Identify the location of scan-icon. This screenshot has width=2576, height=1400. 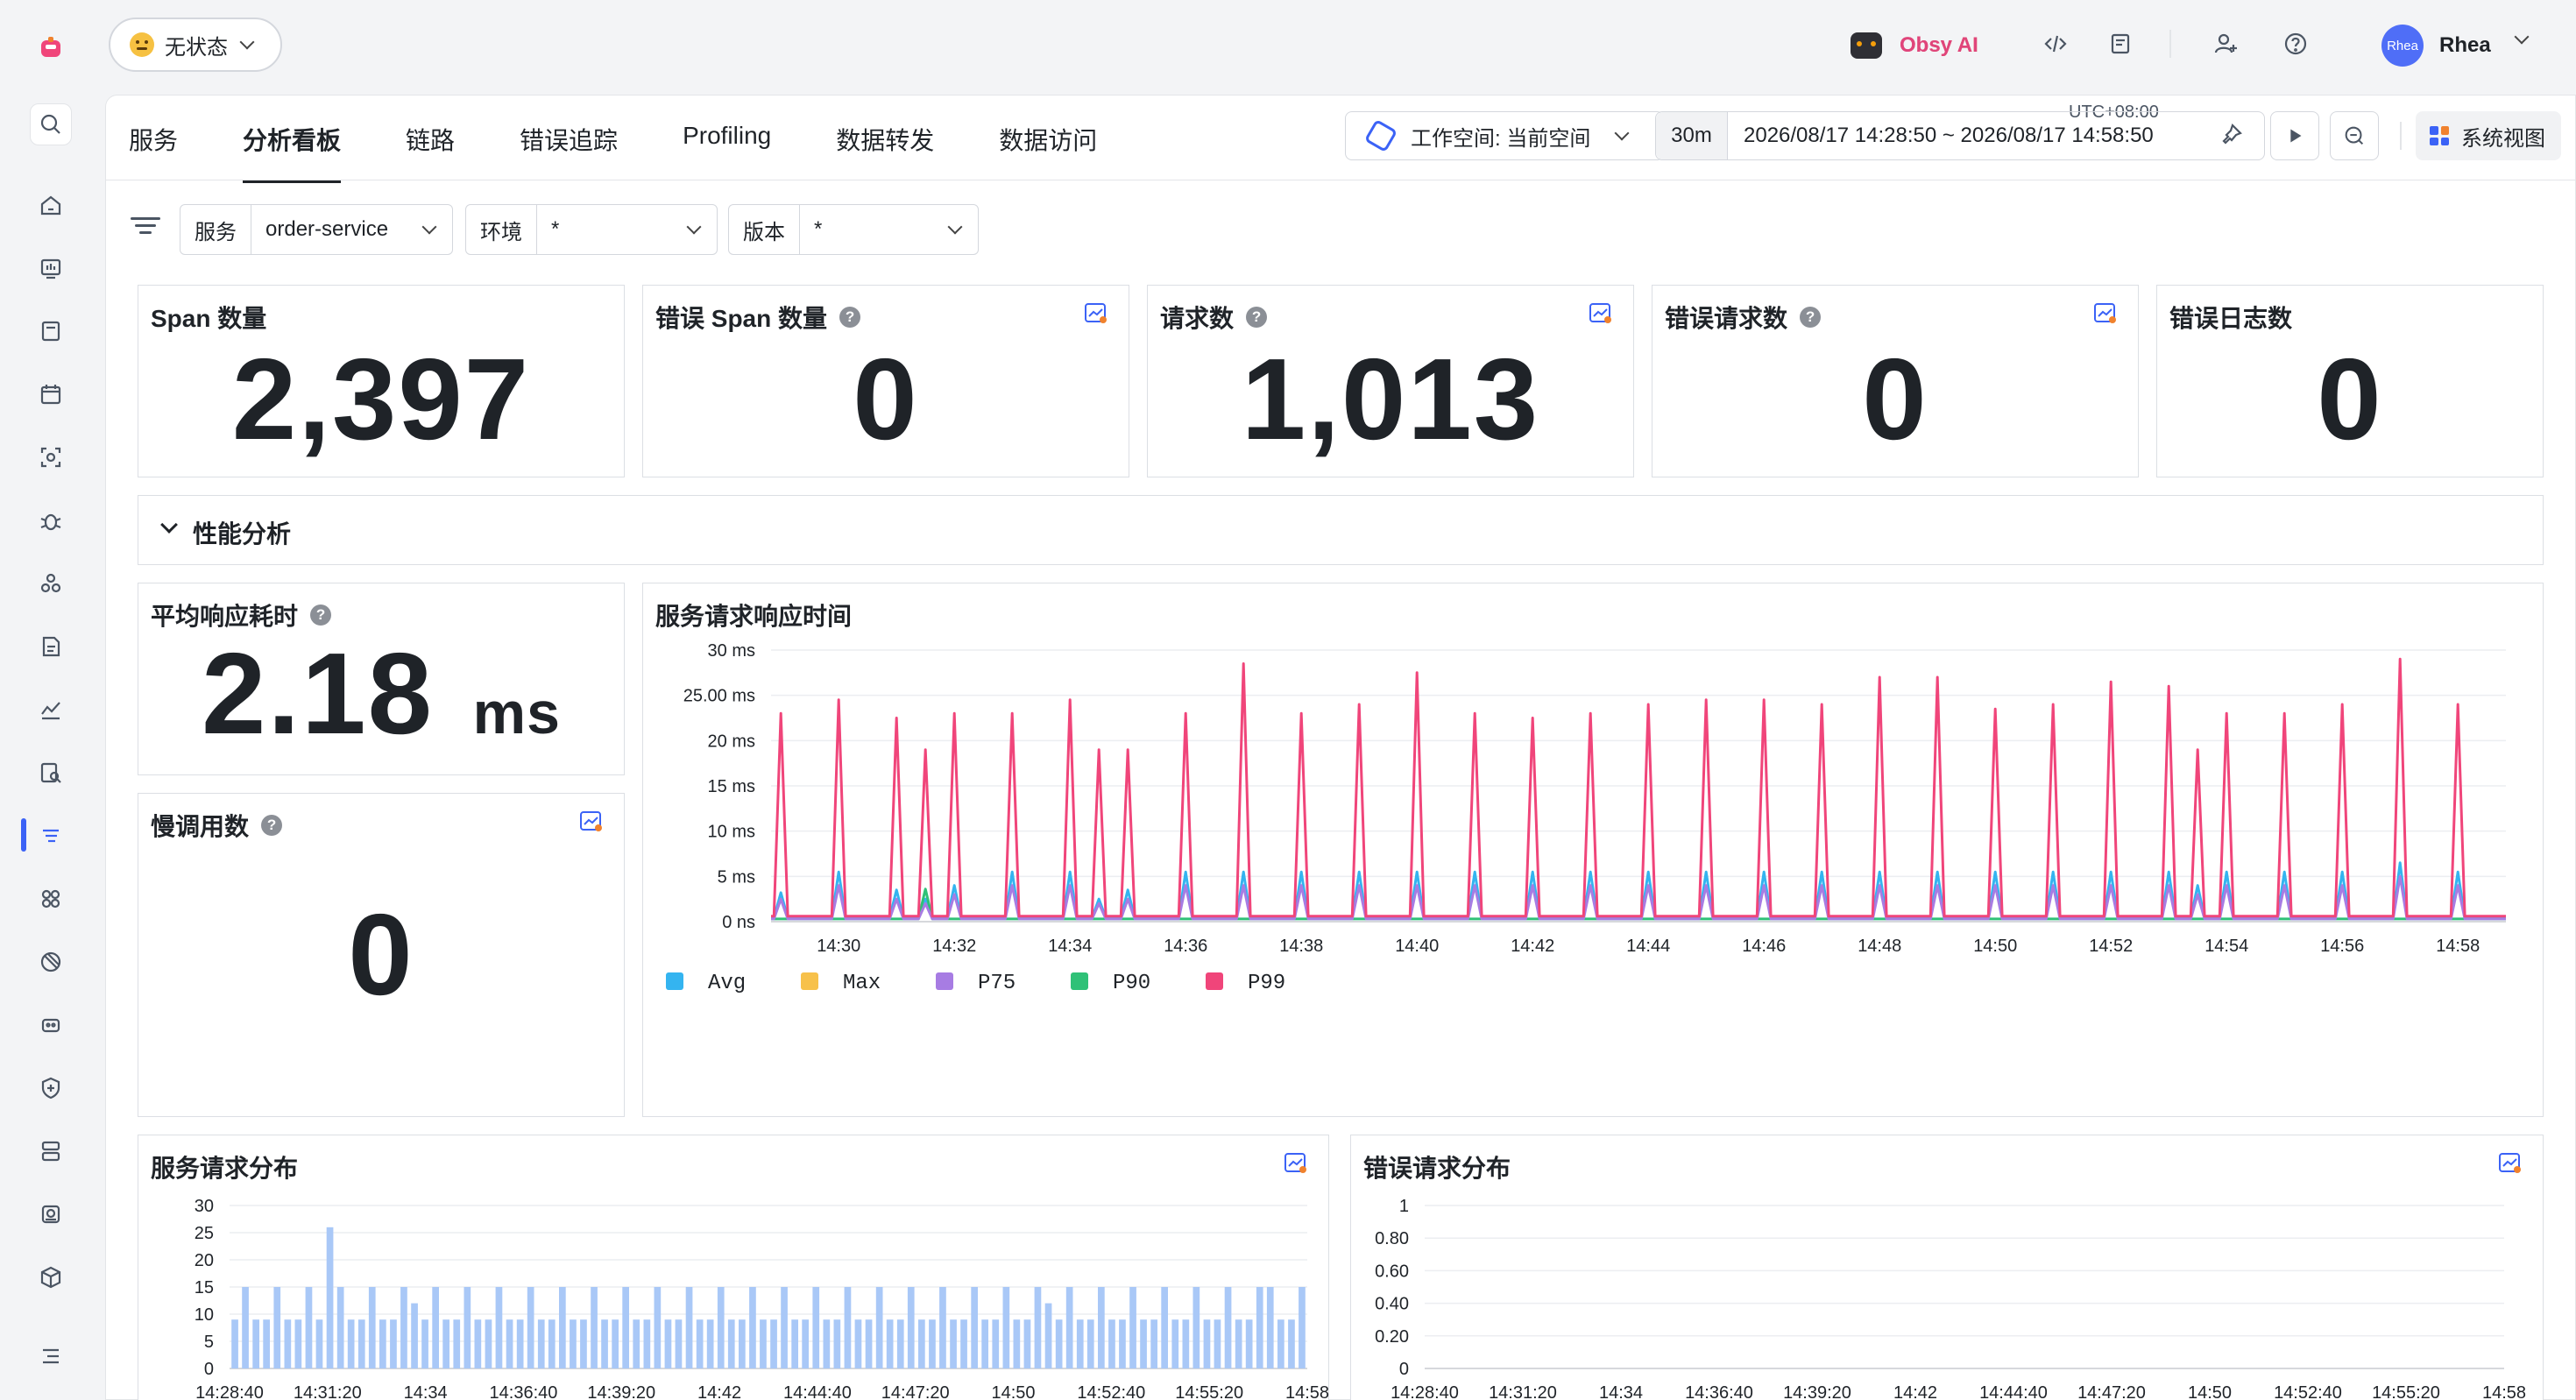
(50, 457).